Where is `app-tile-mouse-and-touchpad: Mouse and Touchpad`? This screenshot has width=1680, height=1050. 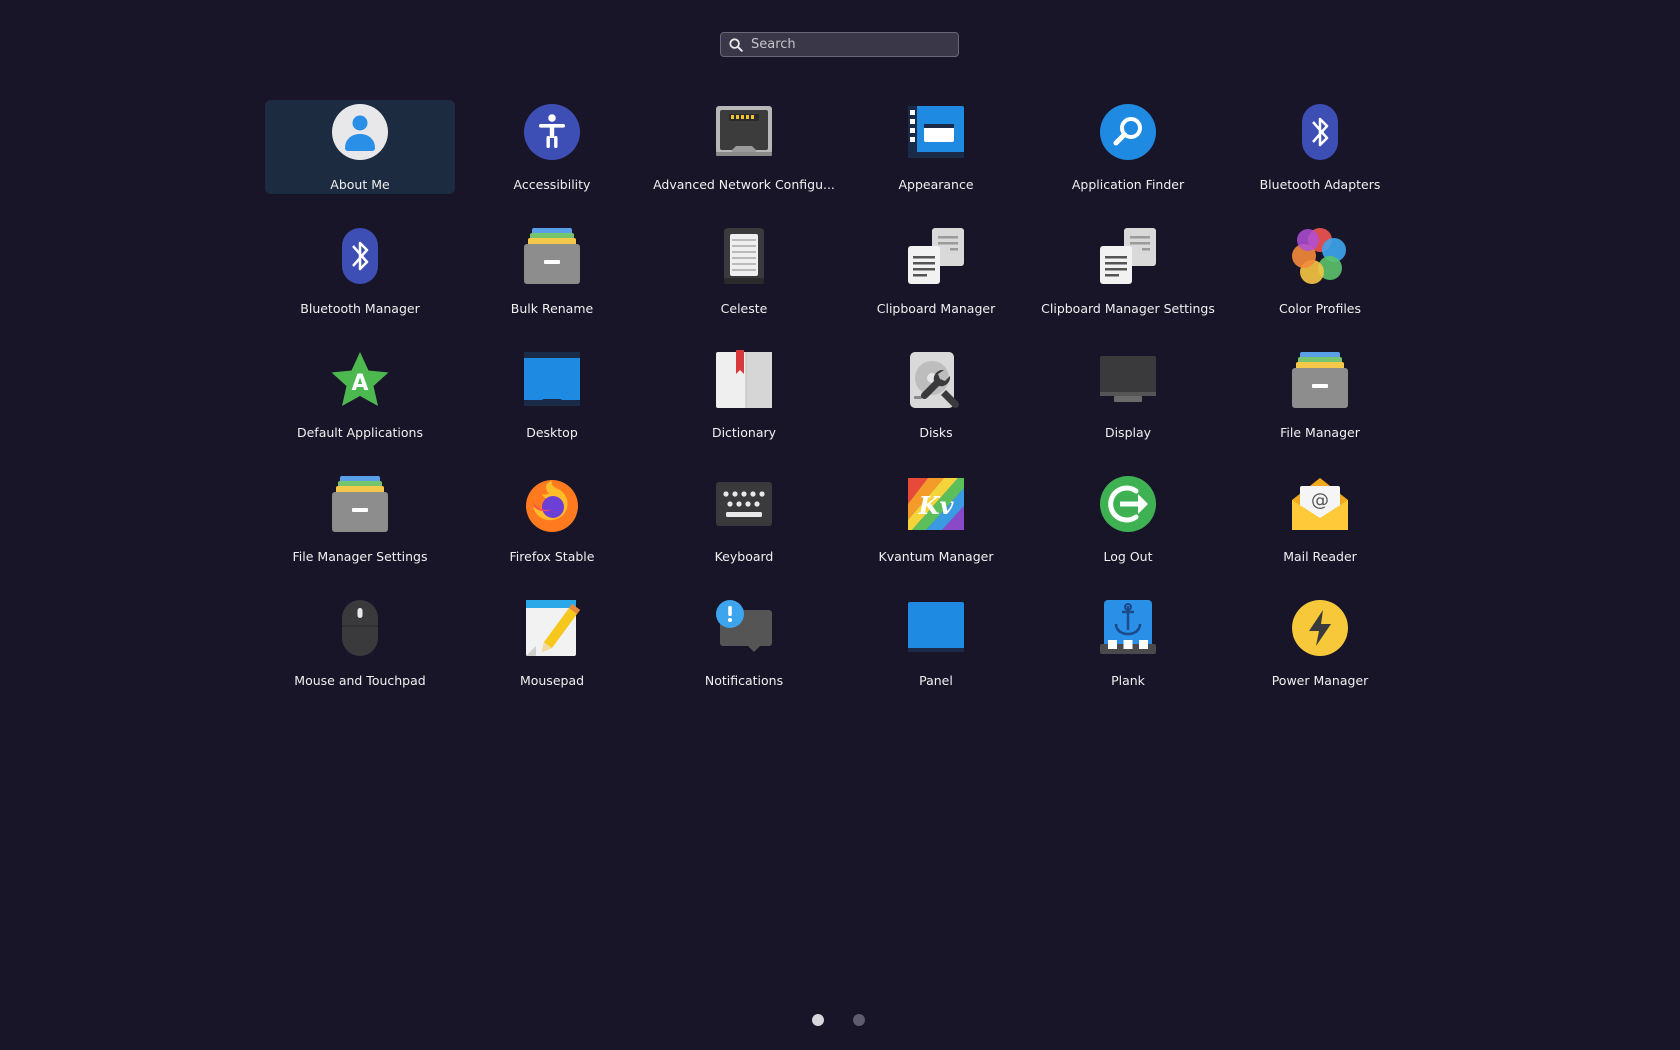 app-tile-mouse-and-touchpad: Mouse and Touchpad is located at coordinates (360, 658).